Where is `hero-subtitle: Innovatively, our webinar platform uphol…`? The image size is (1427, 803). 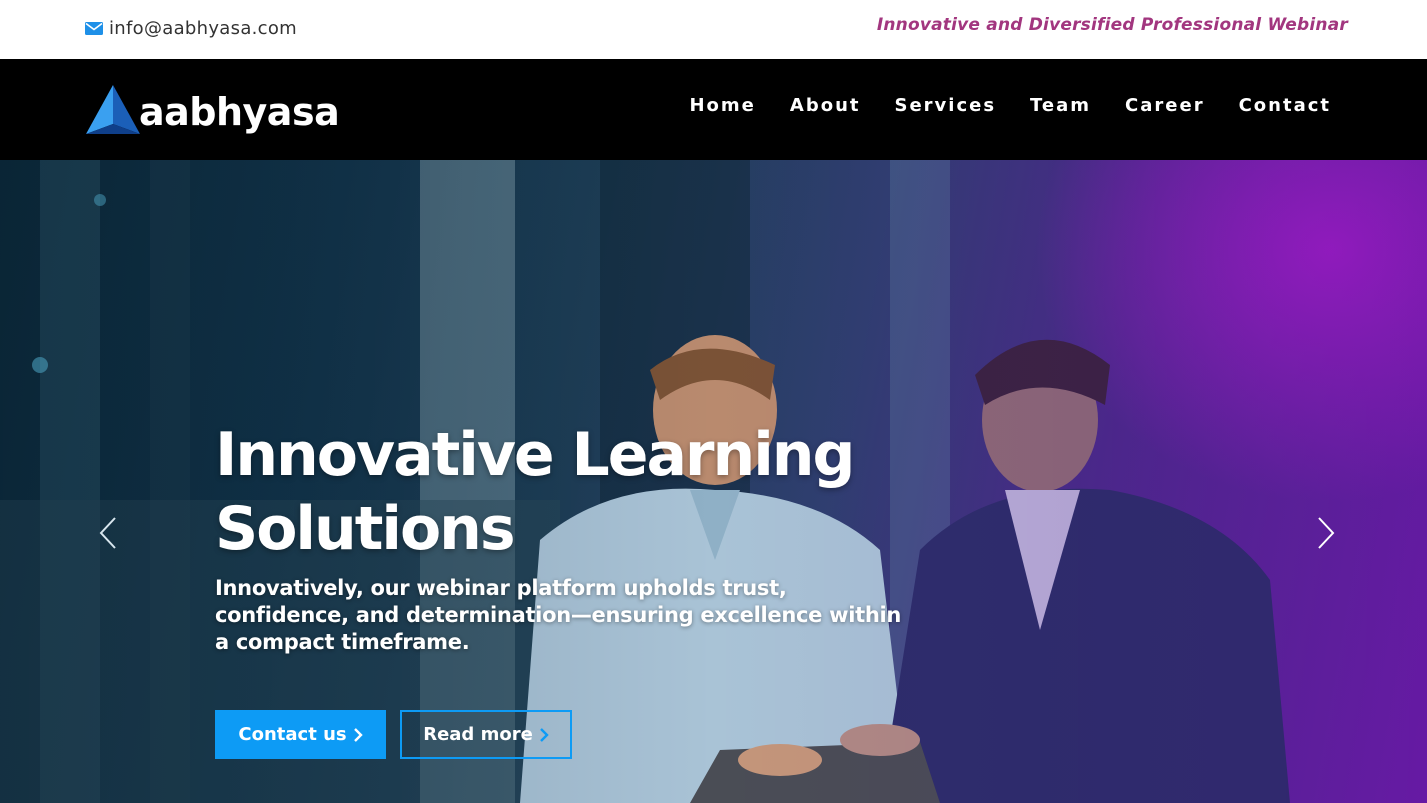 hero-subtitle: Innovatively, our webinar platform uphol… is located at coordinates (558, 615).